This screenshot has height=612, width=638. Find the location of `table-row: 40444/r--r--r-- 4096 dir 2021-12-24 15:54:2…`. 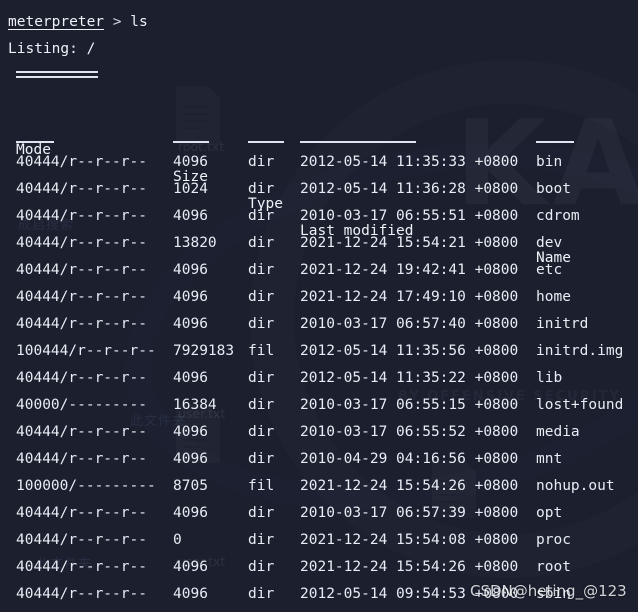

table-row: 40444/r--r--r-- 4096 dir 2021-12-24 15:54:2… is located at coordinates (323, 567).